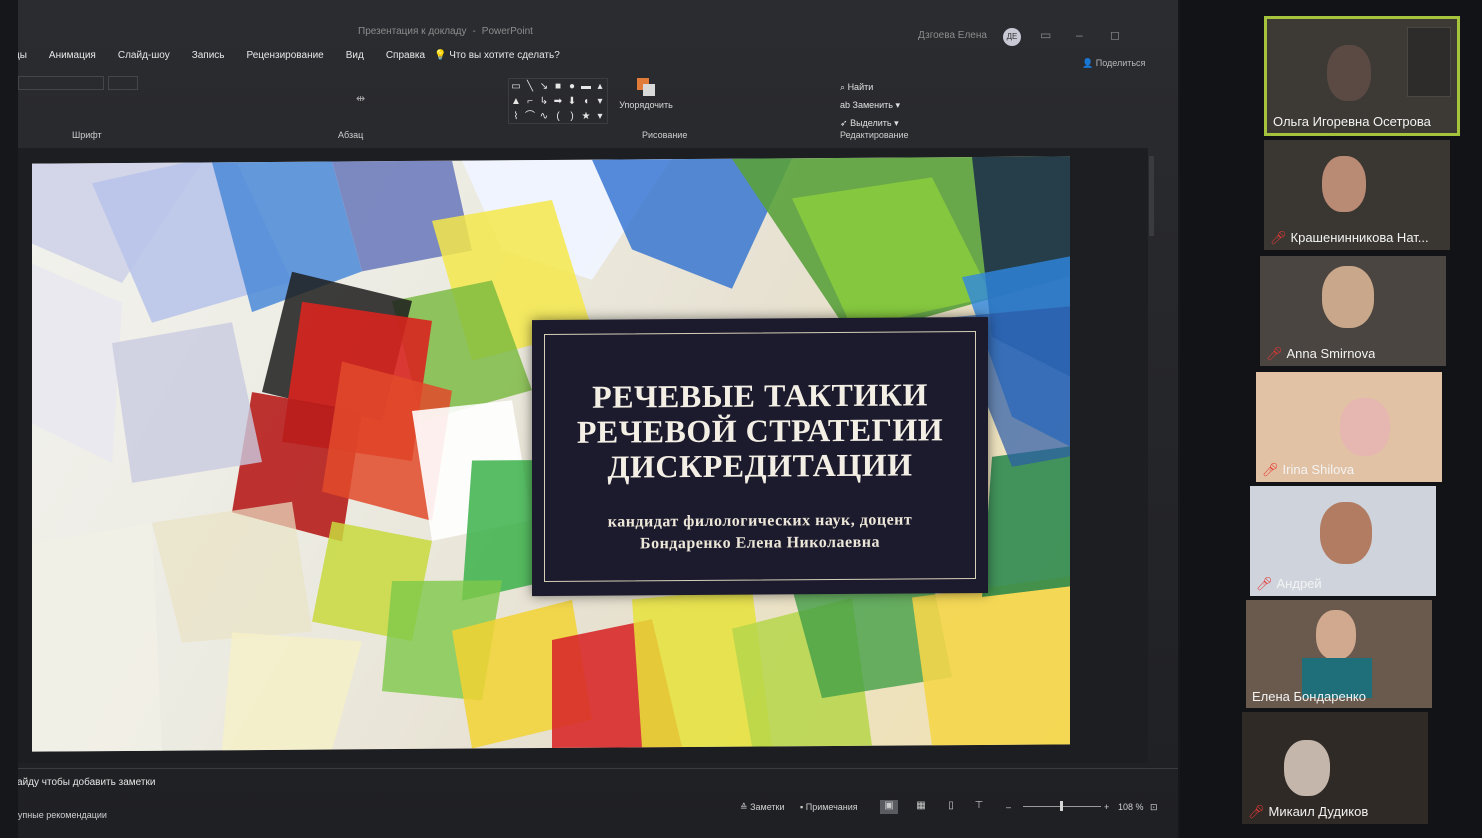 The width and height of the screenshot is (1482, 838). What do you see at coordinates (351, 135) in the screenshot?
I see `group-paragraph-label: Абзац` at bounding box center [351, 135].